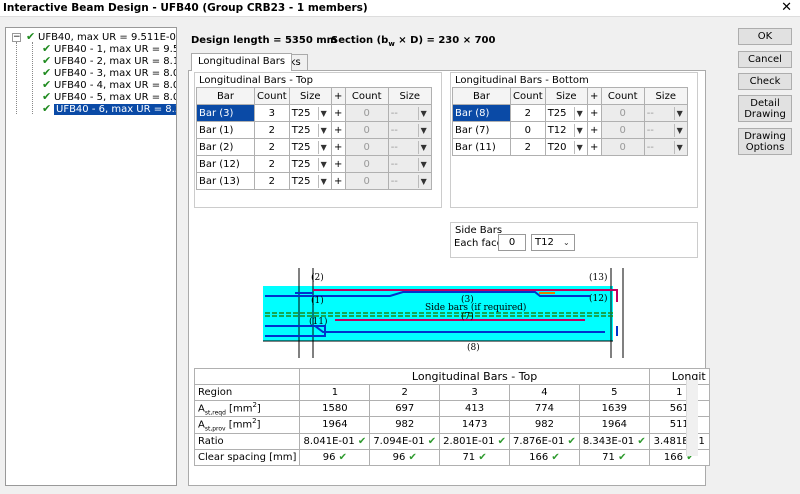  Describe the element at coordinates (225, 181) in the screenshot. I see `bar-name: Bar (13)` at that location.